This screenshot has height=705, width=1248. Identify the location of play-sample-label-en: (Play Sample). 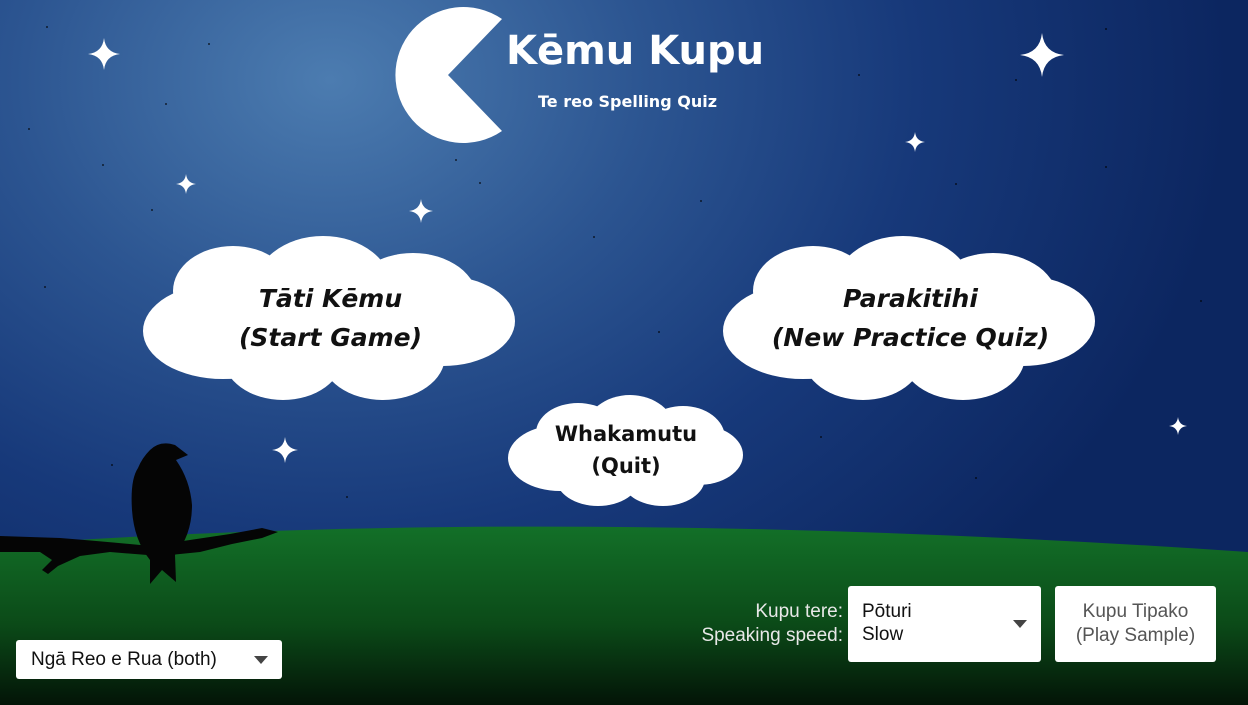
(1135, 635).